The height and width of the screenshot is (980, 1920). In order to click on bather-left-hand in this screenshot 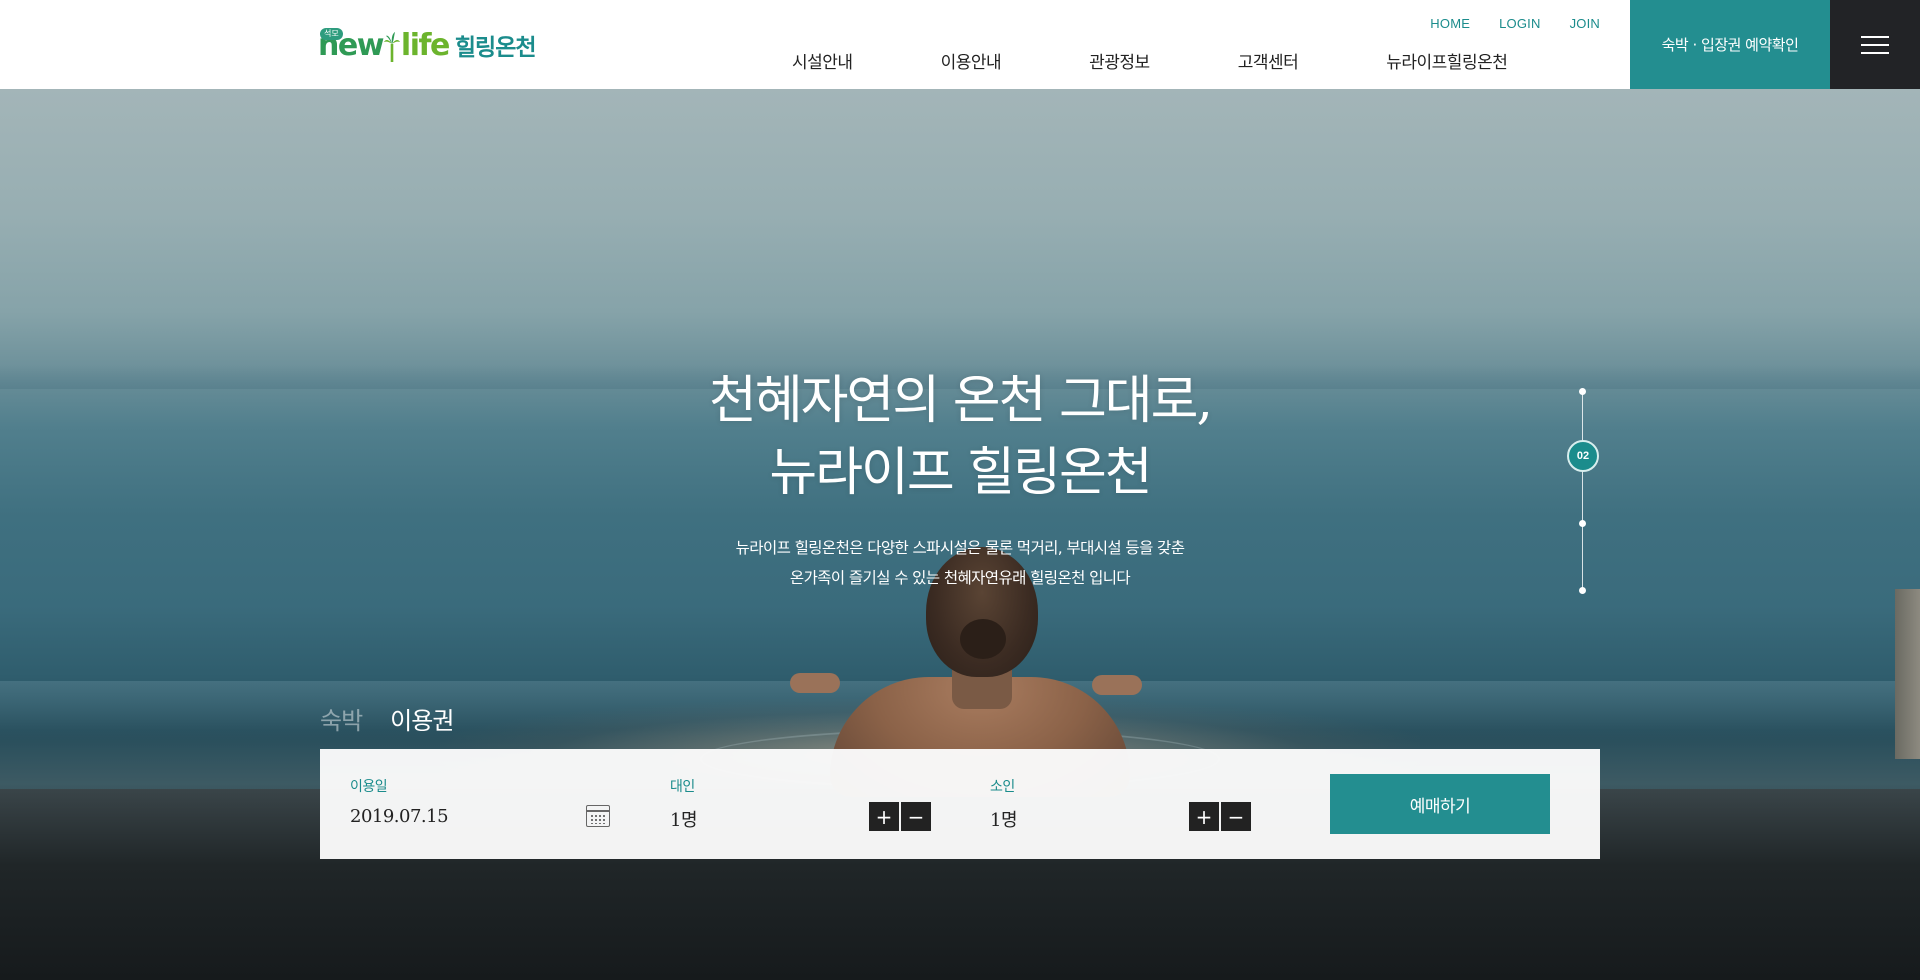, I will do `click(815, 683)`.